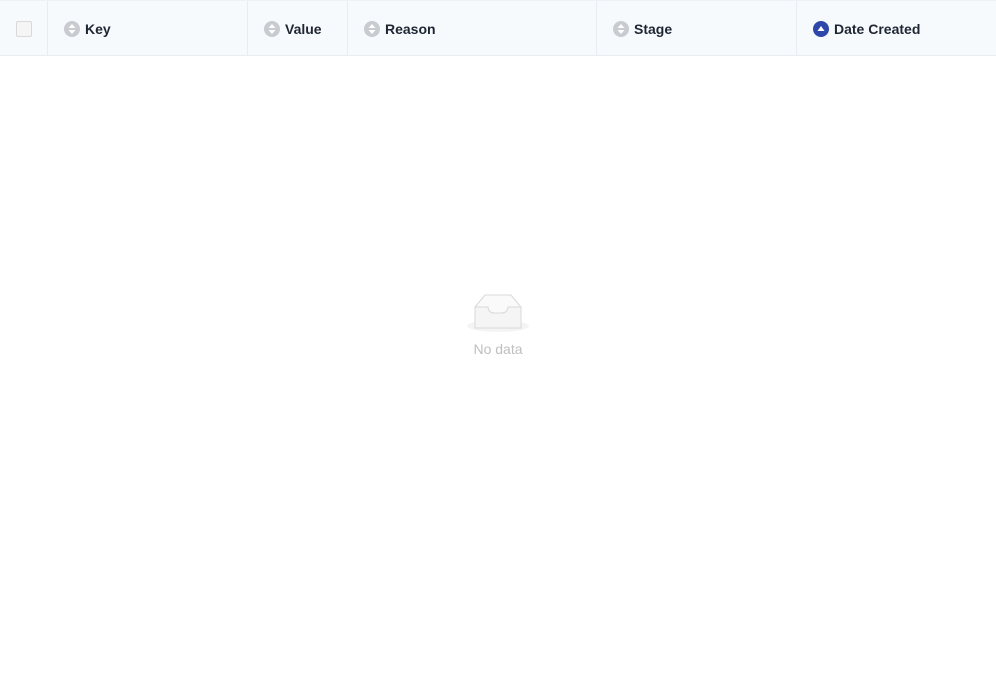 The width and height of the screenshot is (996, 687). I want to click on column-header-date-created: Date Created, so click(896, 28).